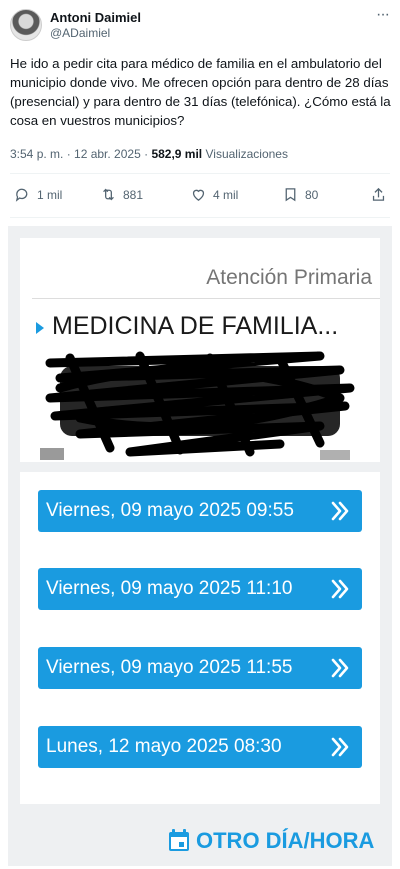 This screenshot has width=400, height=869. What do you see at coordinates (312, 194) in the screenshot?
I see `bookmark-count: 80` at bounding box center [312, 194].